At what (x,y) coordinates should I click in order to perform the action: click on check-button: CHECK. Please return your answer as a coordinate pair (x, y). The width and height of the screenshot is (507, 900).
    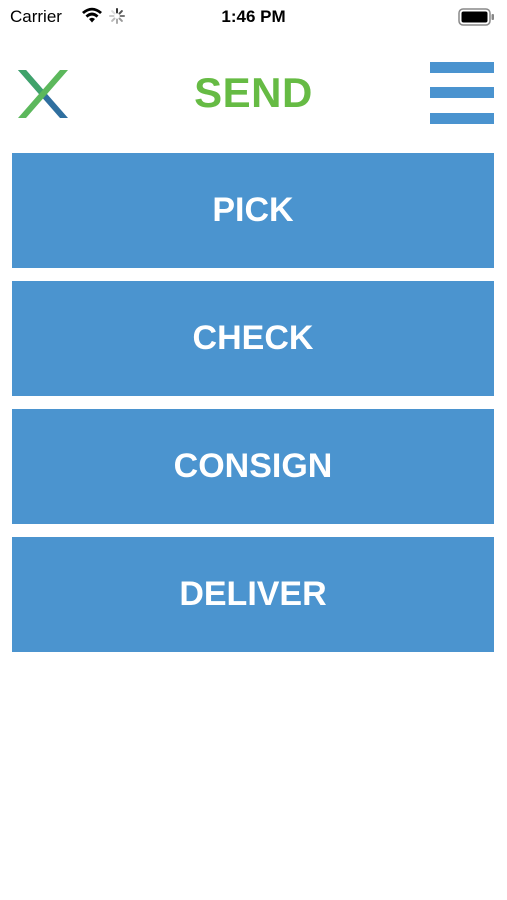
    Looking at the image, I should click on (253, 338).